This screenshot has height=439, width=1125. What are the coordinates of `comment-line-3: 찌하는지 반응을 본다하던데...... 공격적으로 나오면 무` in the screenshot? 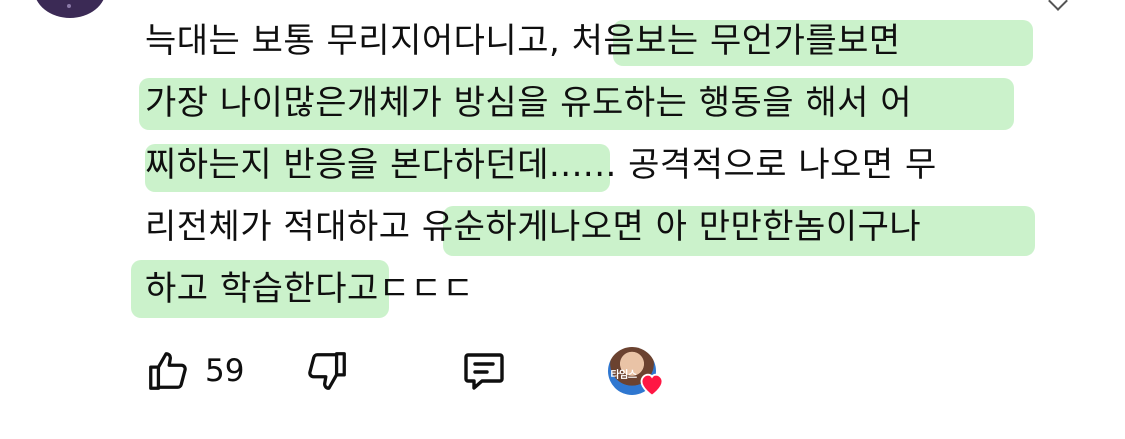 It's located at (615, 165).